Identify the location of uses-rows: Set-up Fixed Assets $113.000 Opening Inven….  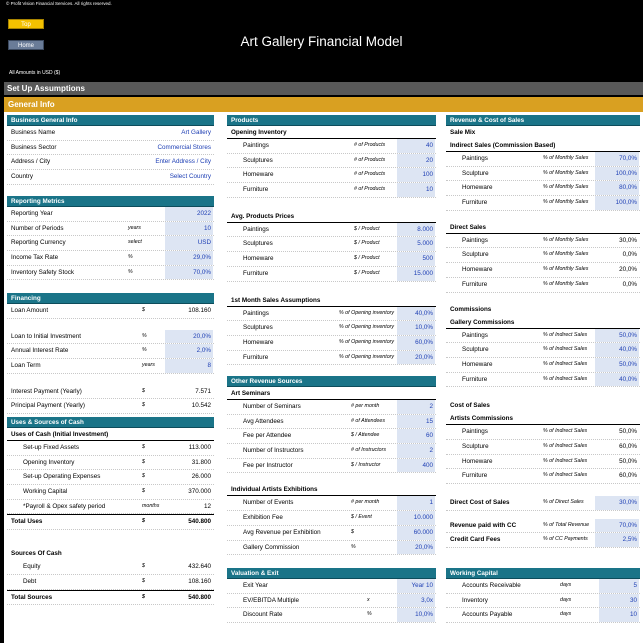
(110, 478).